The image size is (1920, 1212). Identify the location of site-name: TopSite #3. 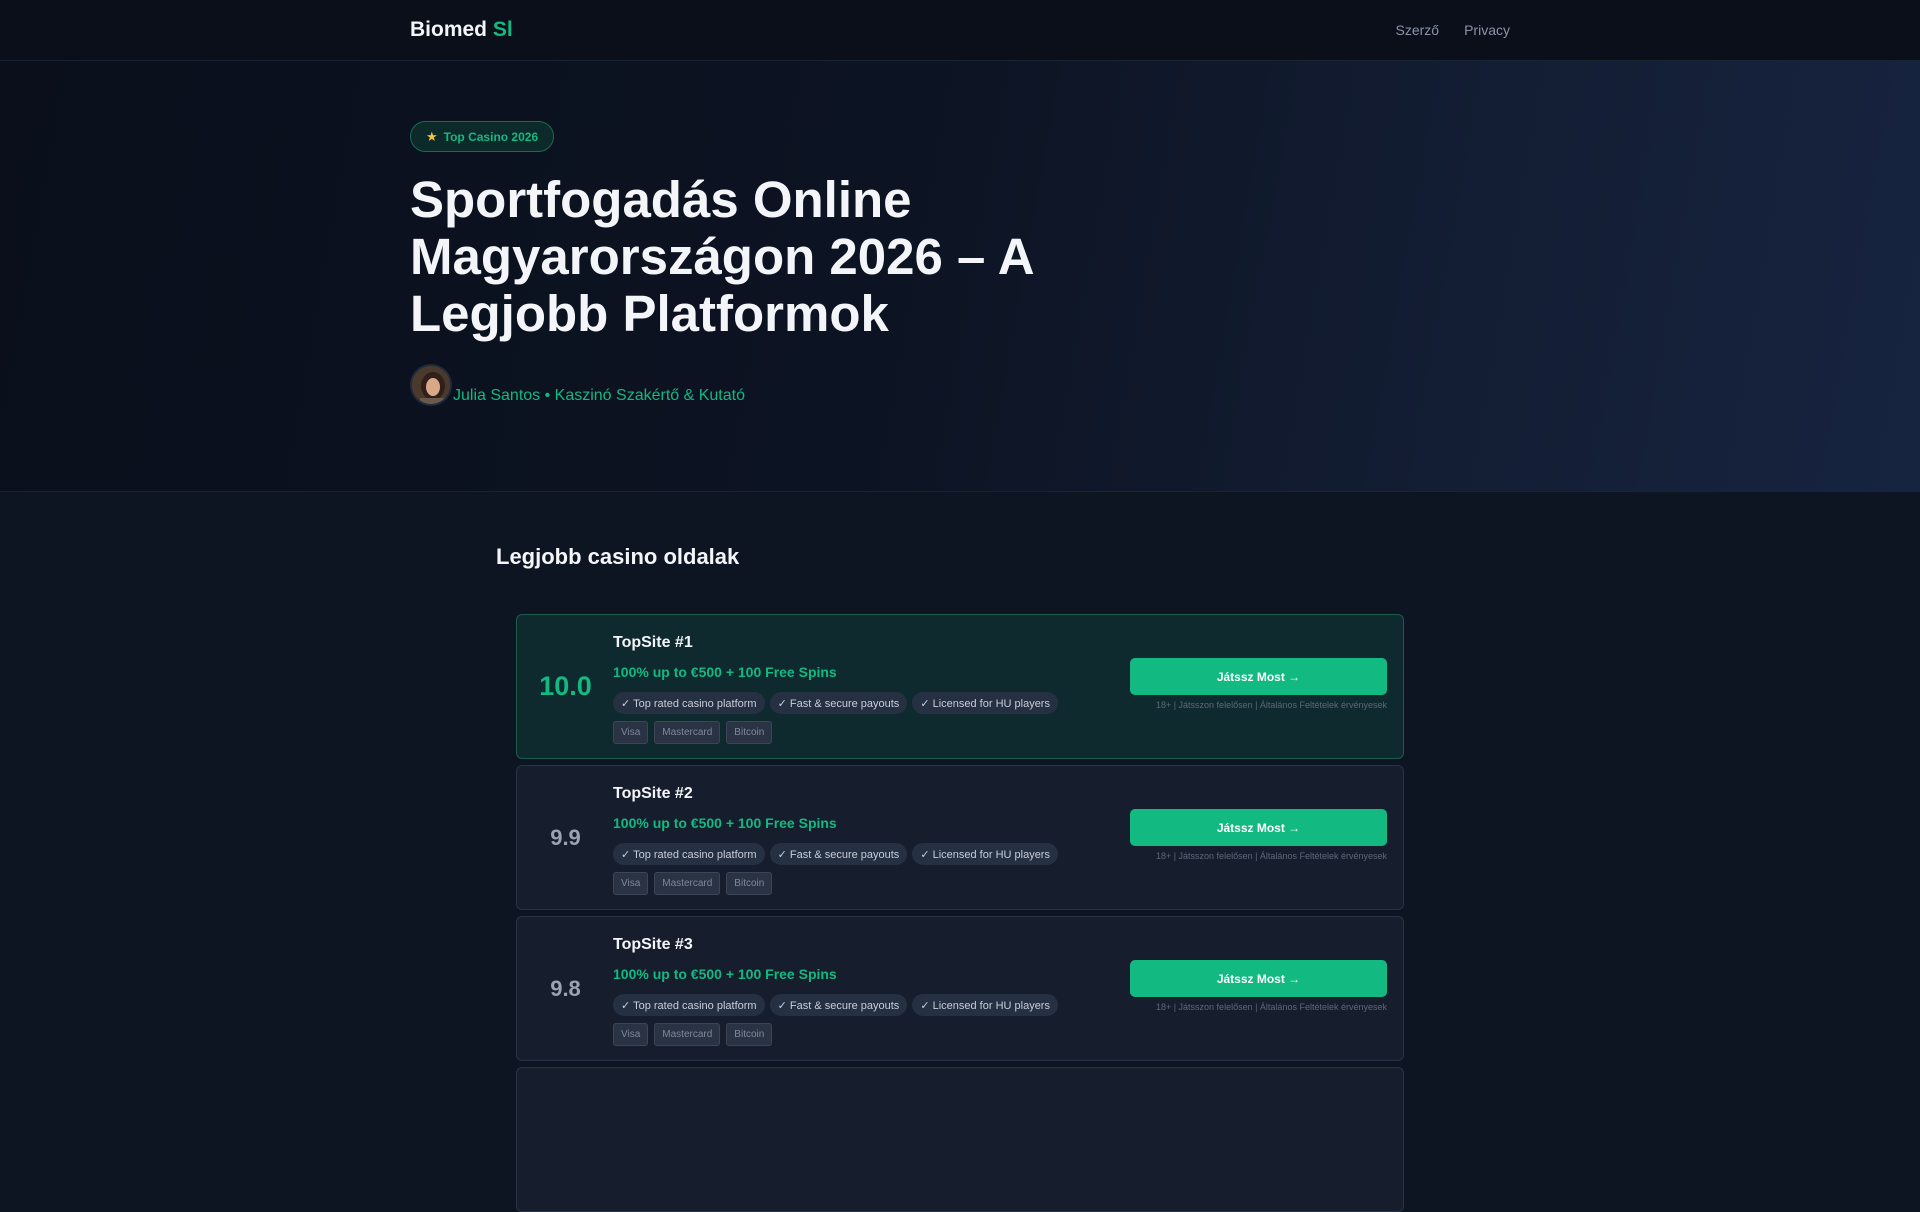
(653, 944).